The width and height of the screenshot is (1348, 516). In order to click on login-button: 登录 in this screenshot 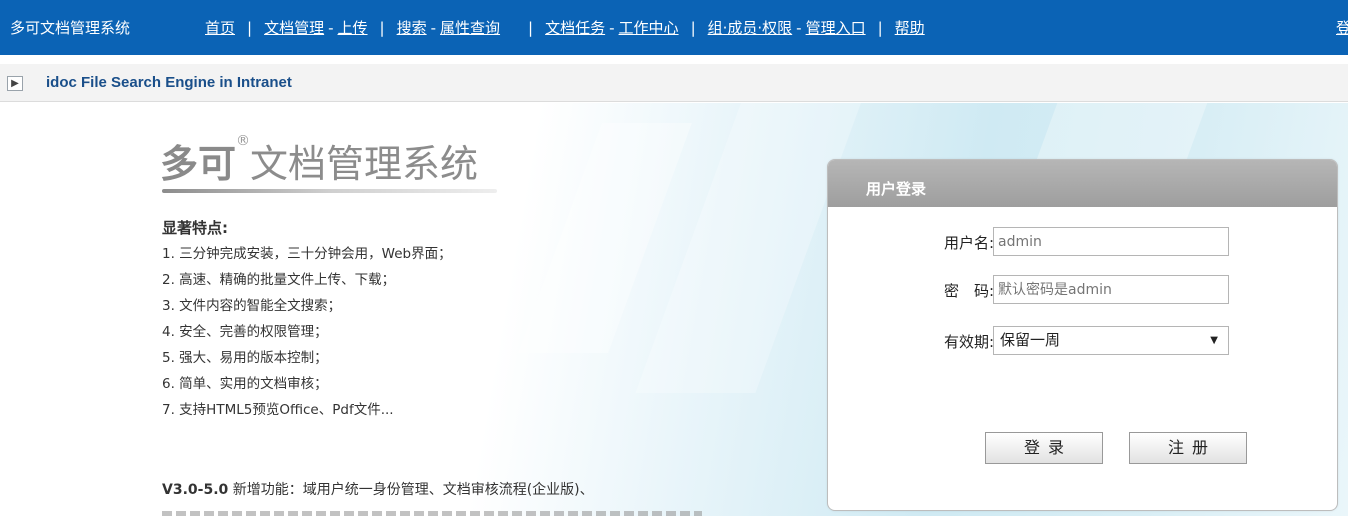, I will do `click(1044, 448)`.